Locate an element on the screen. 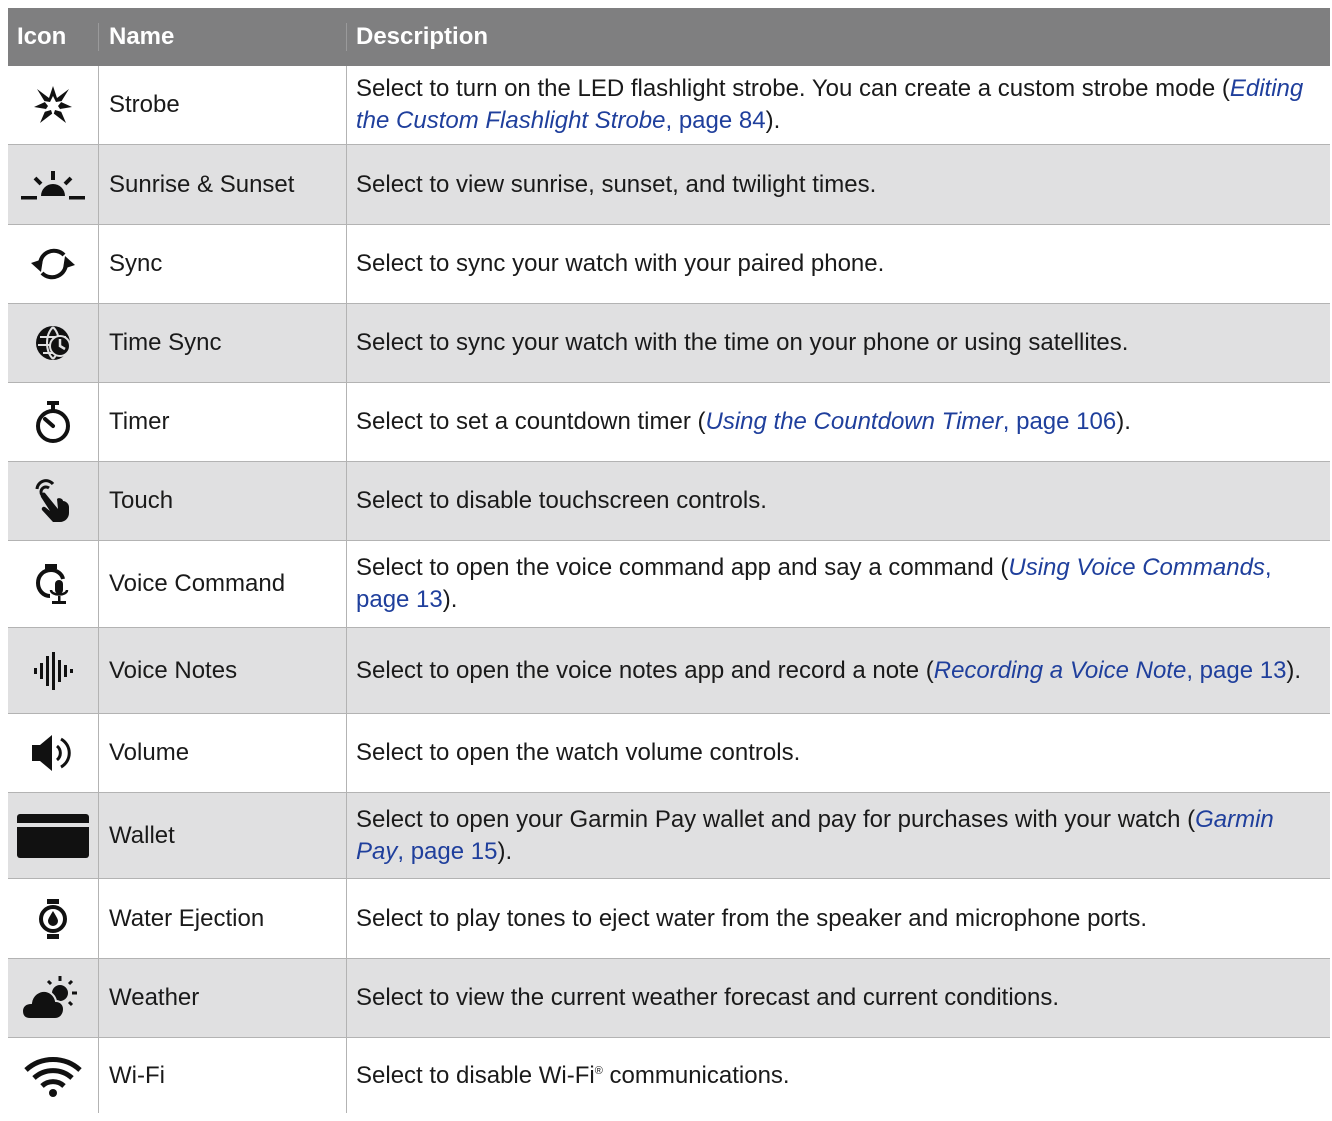 The image size is (1332, 1121). header-description: Description is located at coordinates (422, 36).